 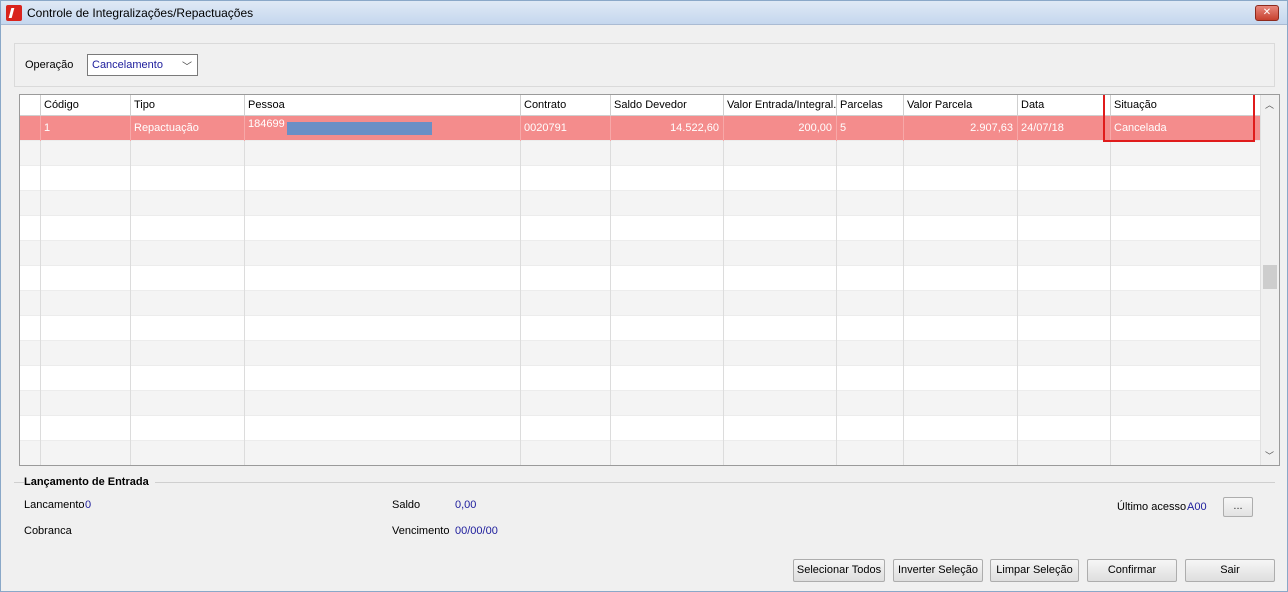 I want to click on ultimo-acesso-value: A00, so click(x=1197, y=507).